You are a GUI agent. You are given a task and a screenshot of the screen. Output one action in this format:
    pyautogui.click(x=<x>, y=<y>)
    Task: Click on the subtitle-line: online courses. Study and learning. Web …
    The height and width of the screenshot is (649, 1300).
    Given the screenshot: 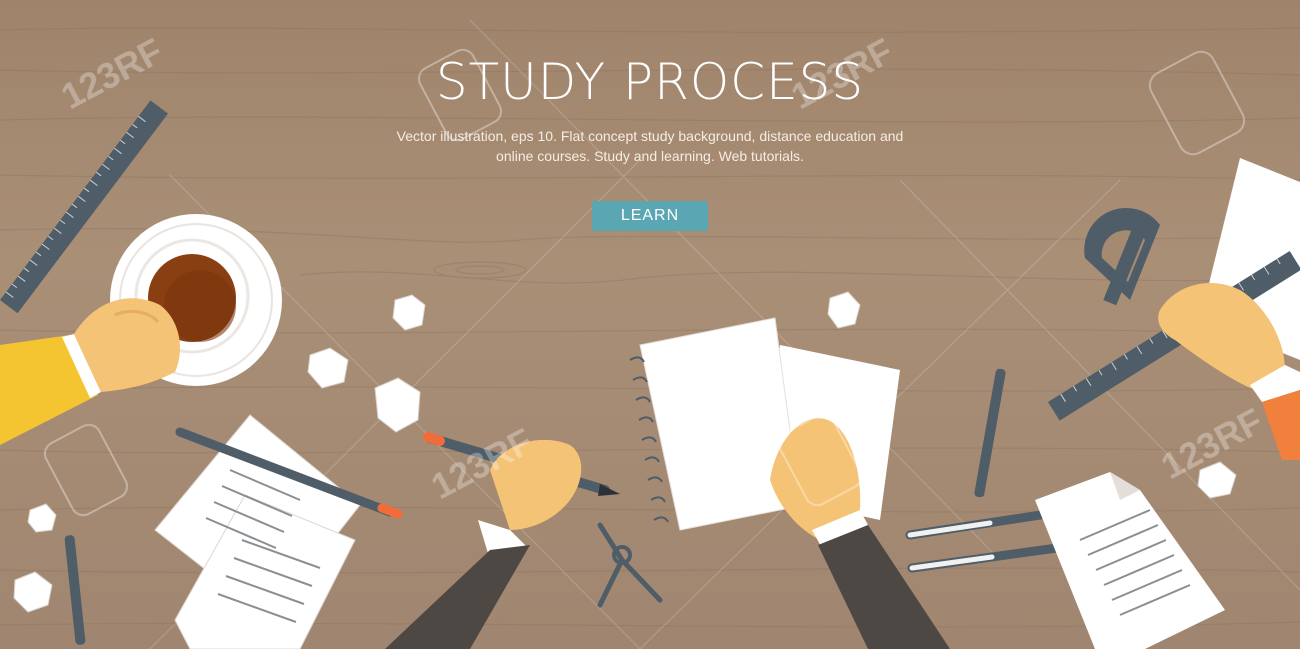 What is the action you would take?
    pyautogui.click(x=650, y=156)
    